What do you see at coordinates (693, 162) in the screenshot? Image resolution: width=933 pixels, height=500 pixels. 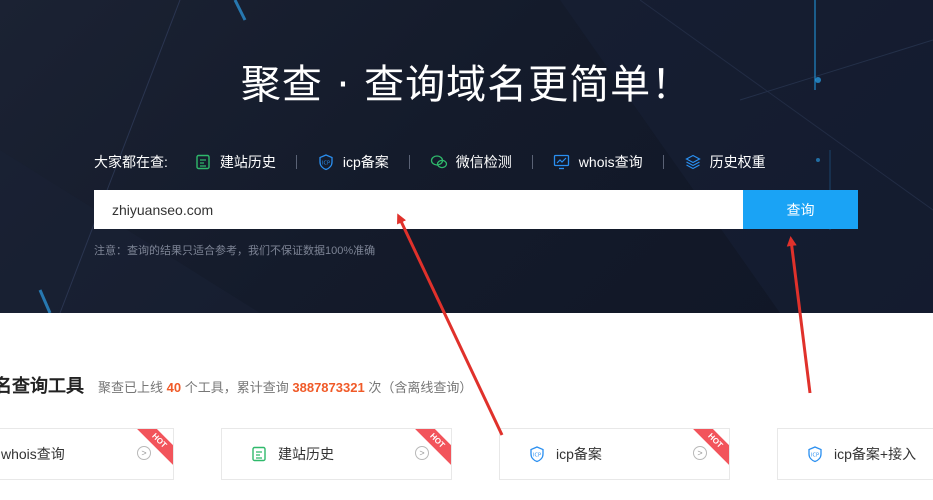 I see `layers-icon` at bounding box center [693, 162].